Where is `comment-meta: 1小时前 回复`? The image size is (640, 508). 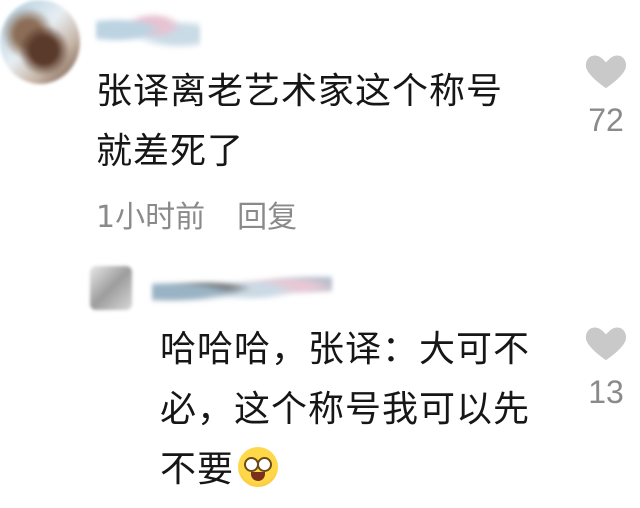 comment-meta: 1小时前 回复 is located at coordinates (196, 218).